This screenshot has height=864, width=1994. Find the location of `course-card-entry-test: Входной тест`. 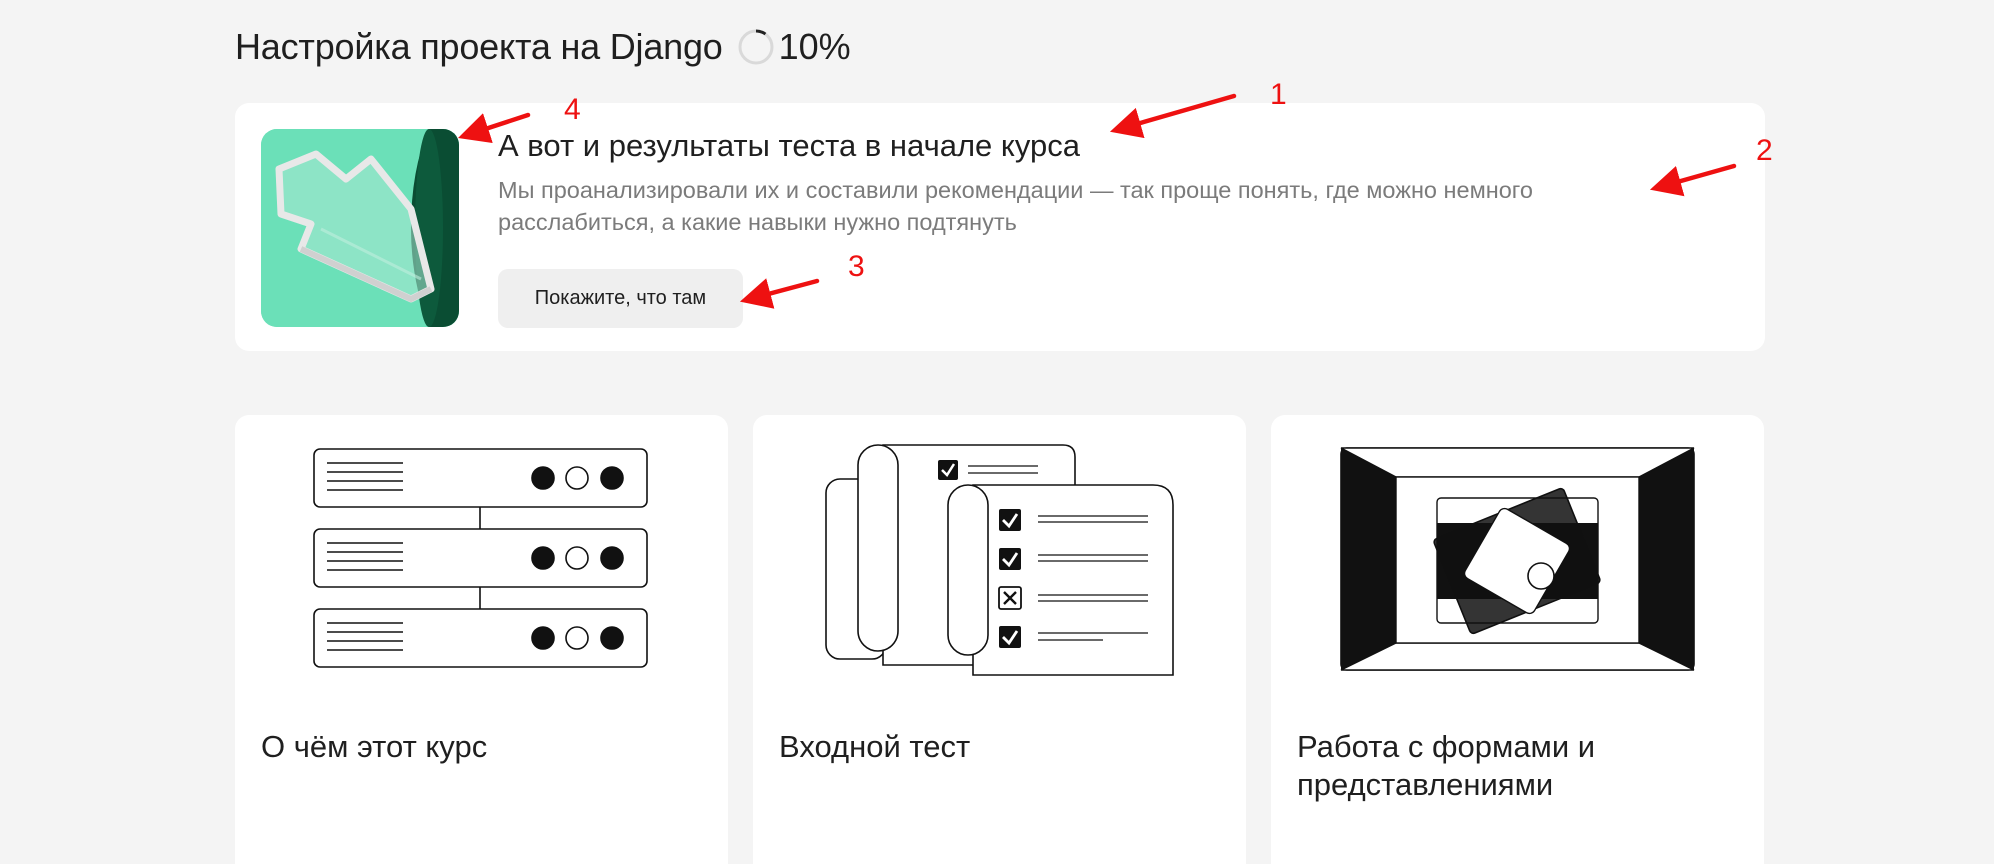

course-card-entry-test: Входной тест is located at coordinates (999, 639).